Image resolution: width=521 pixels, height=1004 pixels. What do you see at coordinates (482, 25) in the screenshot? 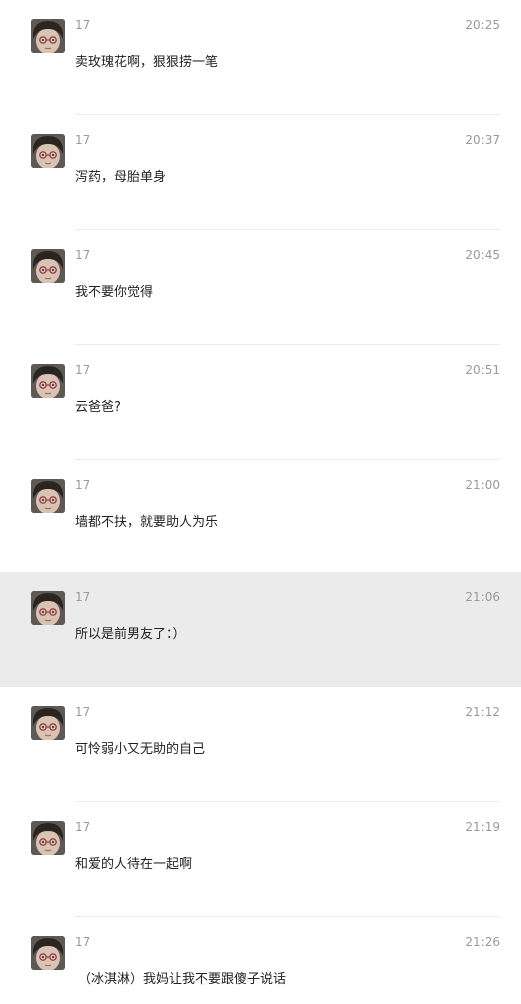
I see `message-time: 20:25` at bounding box center [482, 25].